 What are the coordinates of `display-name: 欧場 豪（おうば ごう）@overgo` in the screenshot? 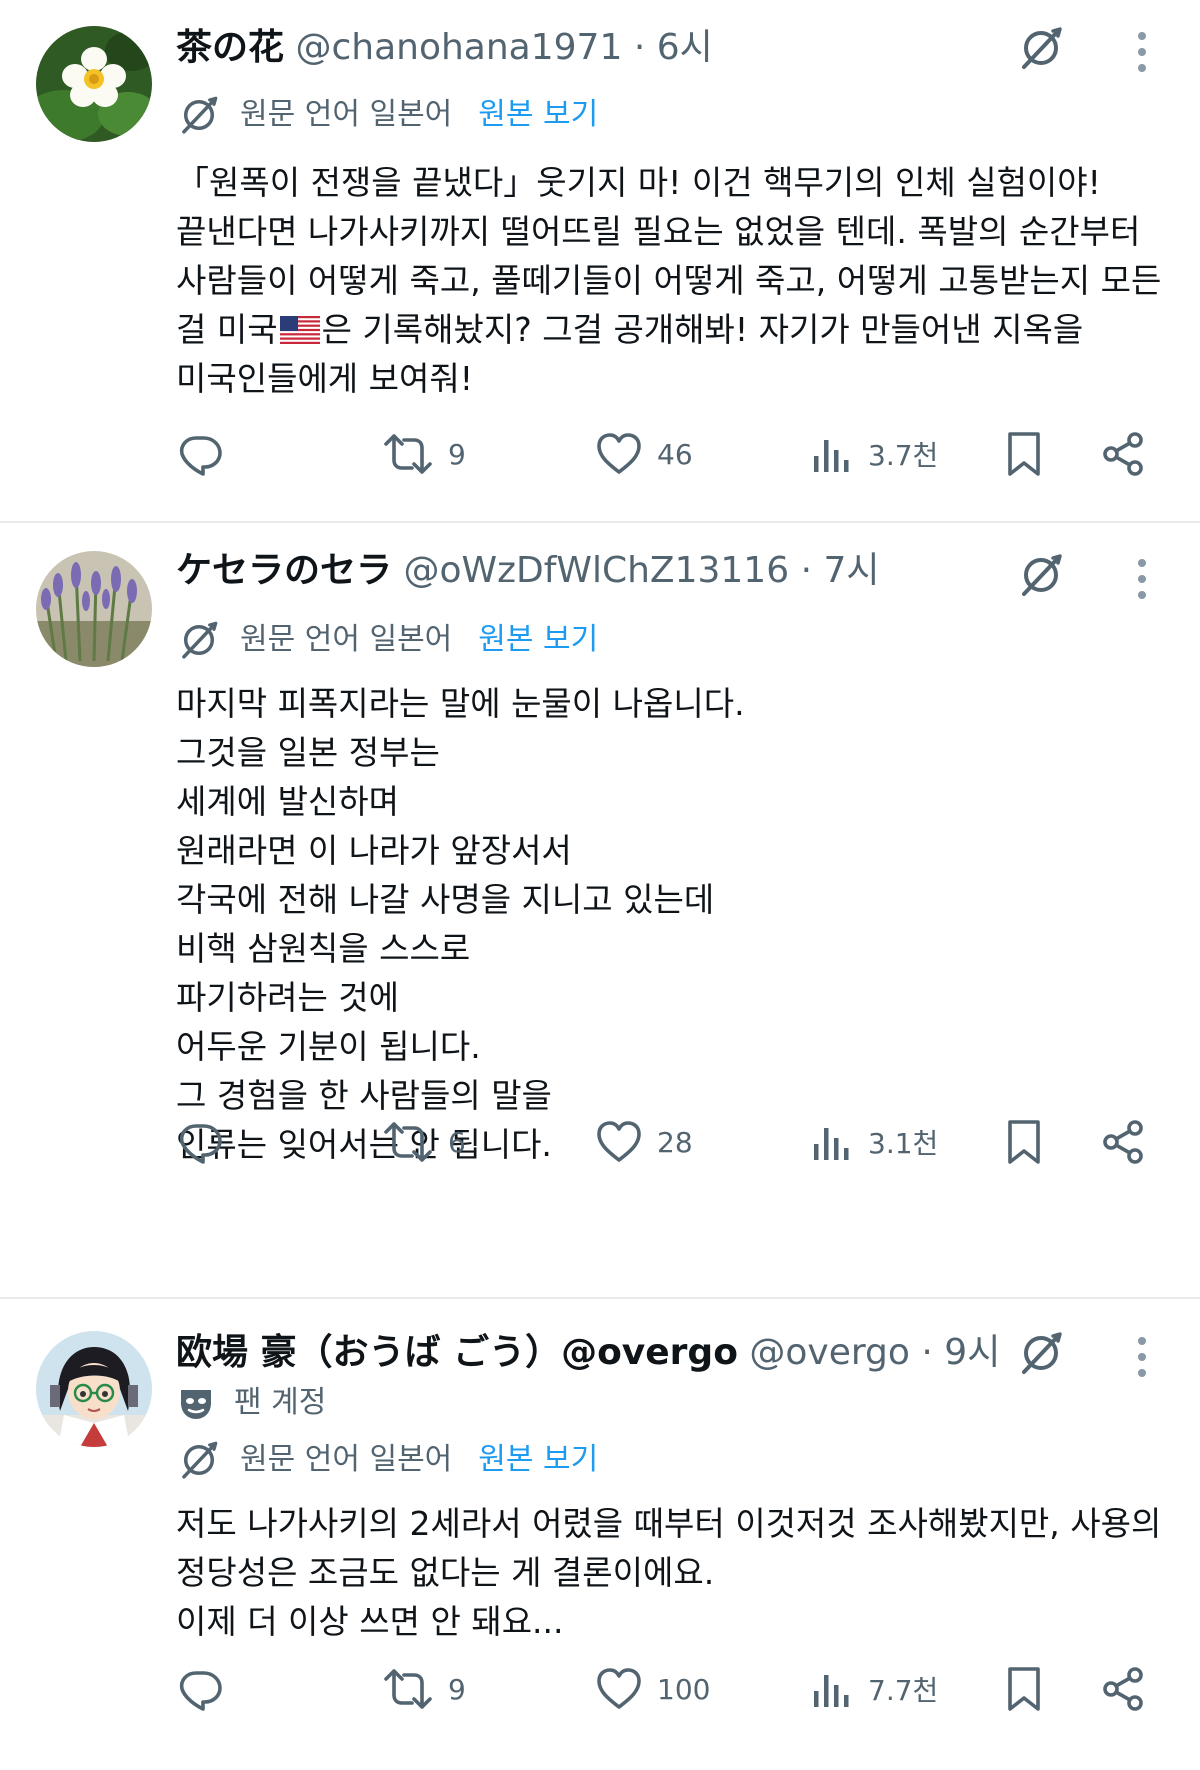 It's located at (457, 1352).